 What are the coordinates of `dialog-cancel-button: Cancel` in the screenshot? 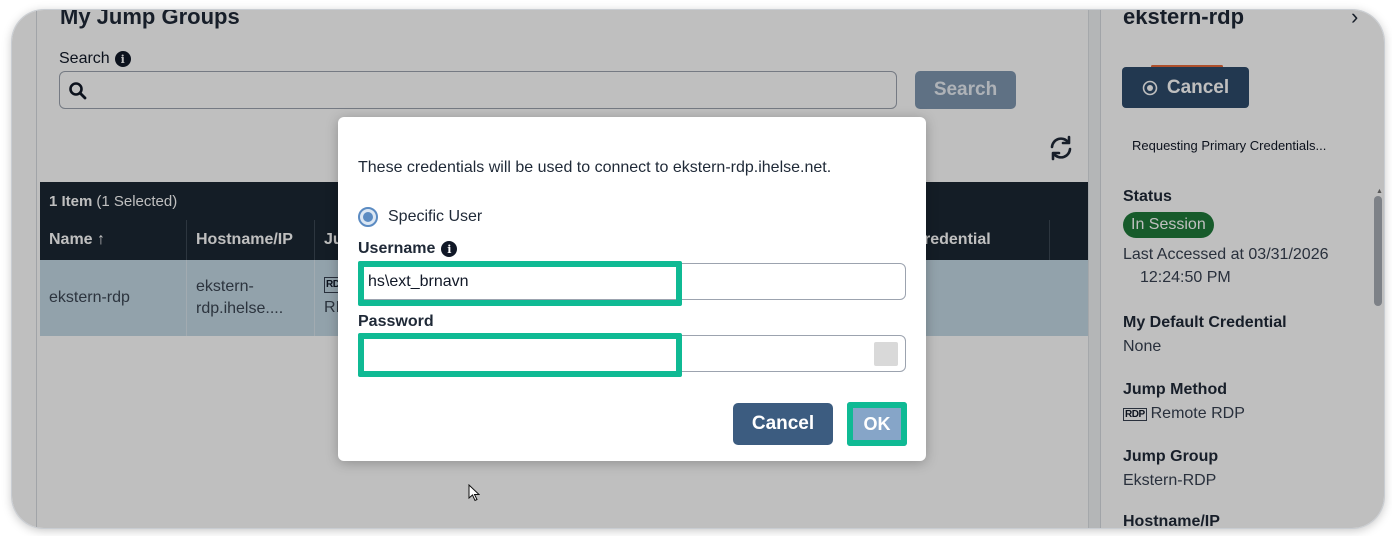 It's located at (783, 424).